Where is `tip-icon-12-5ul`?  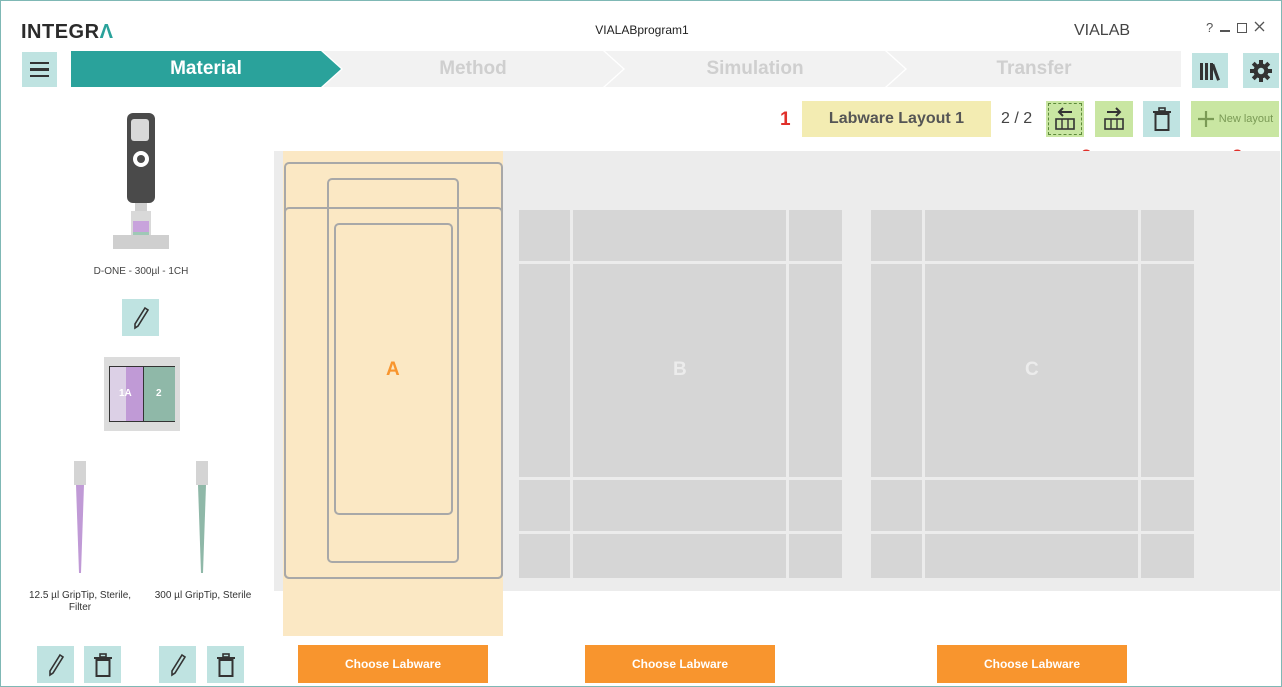 tip-icon-12-5ul is located at coordinates (80, 517).